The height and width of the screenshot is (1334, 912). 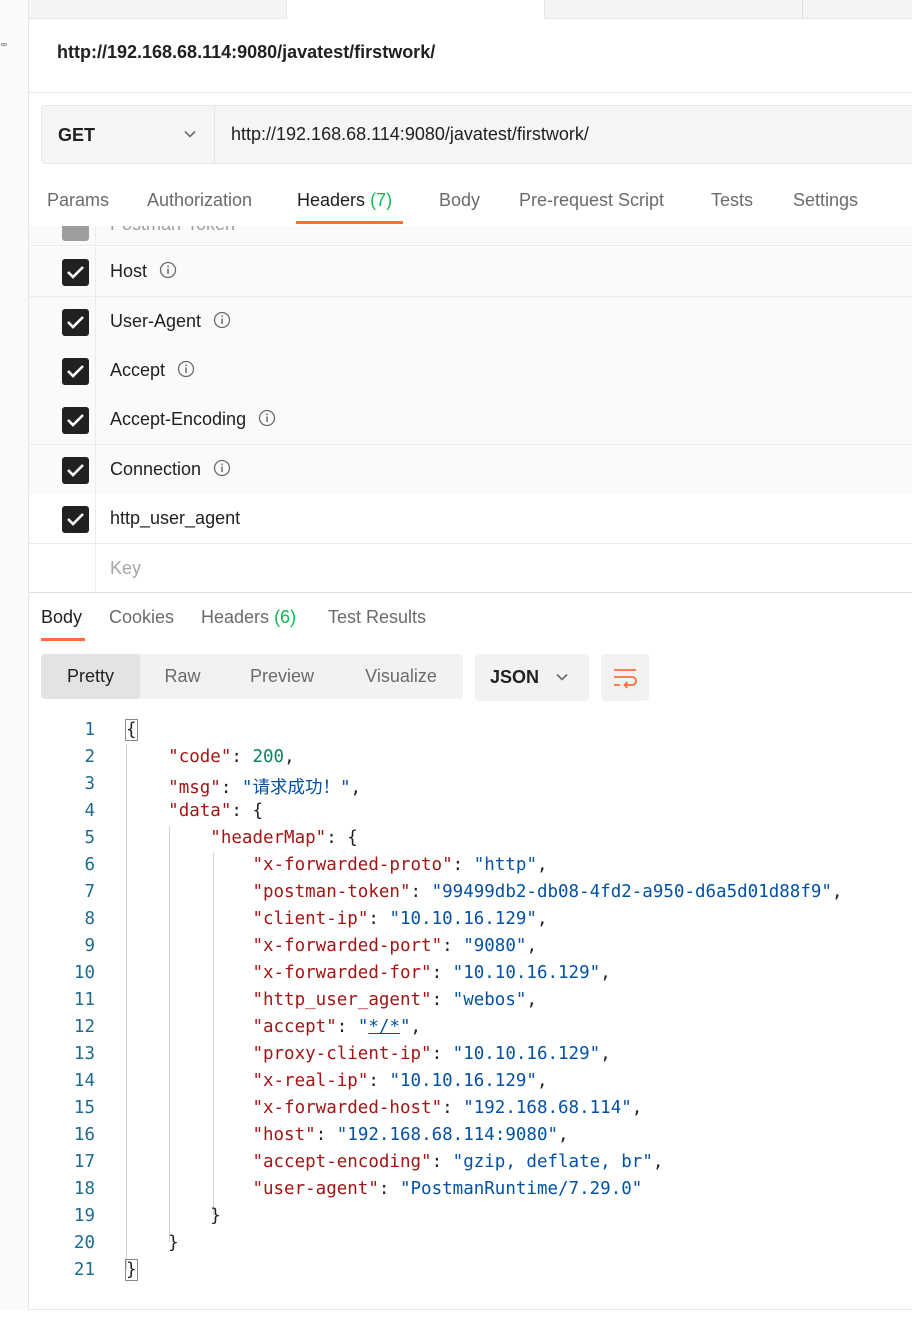 What do you see at coordinates (381, 200) in the screenshot?
I see `tab-headers-count: (7)` at bounding box center [381, 200].